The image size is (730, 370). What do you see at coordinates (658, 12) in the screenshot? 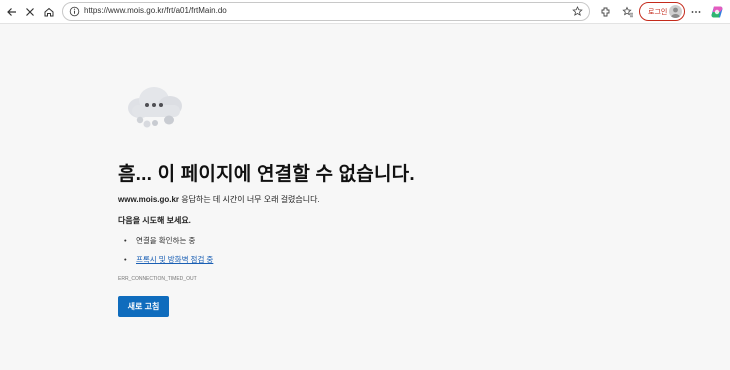
I see `login-label: 로그인` at bounding box center [658, 12].